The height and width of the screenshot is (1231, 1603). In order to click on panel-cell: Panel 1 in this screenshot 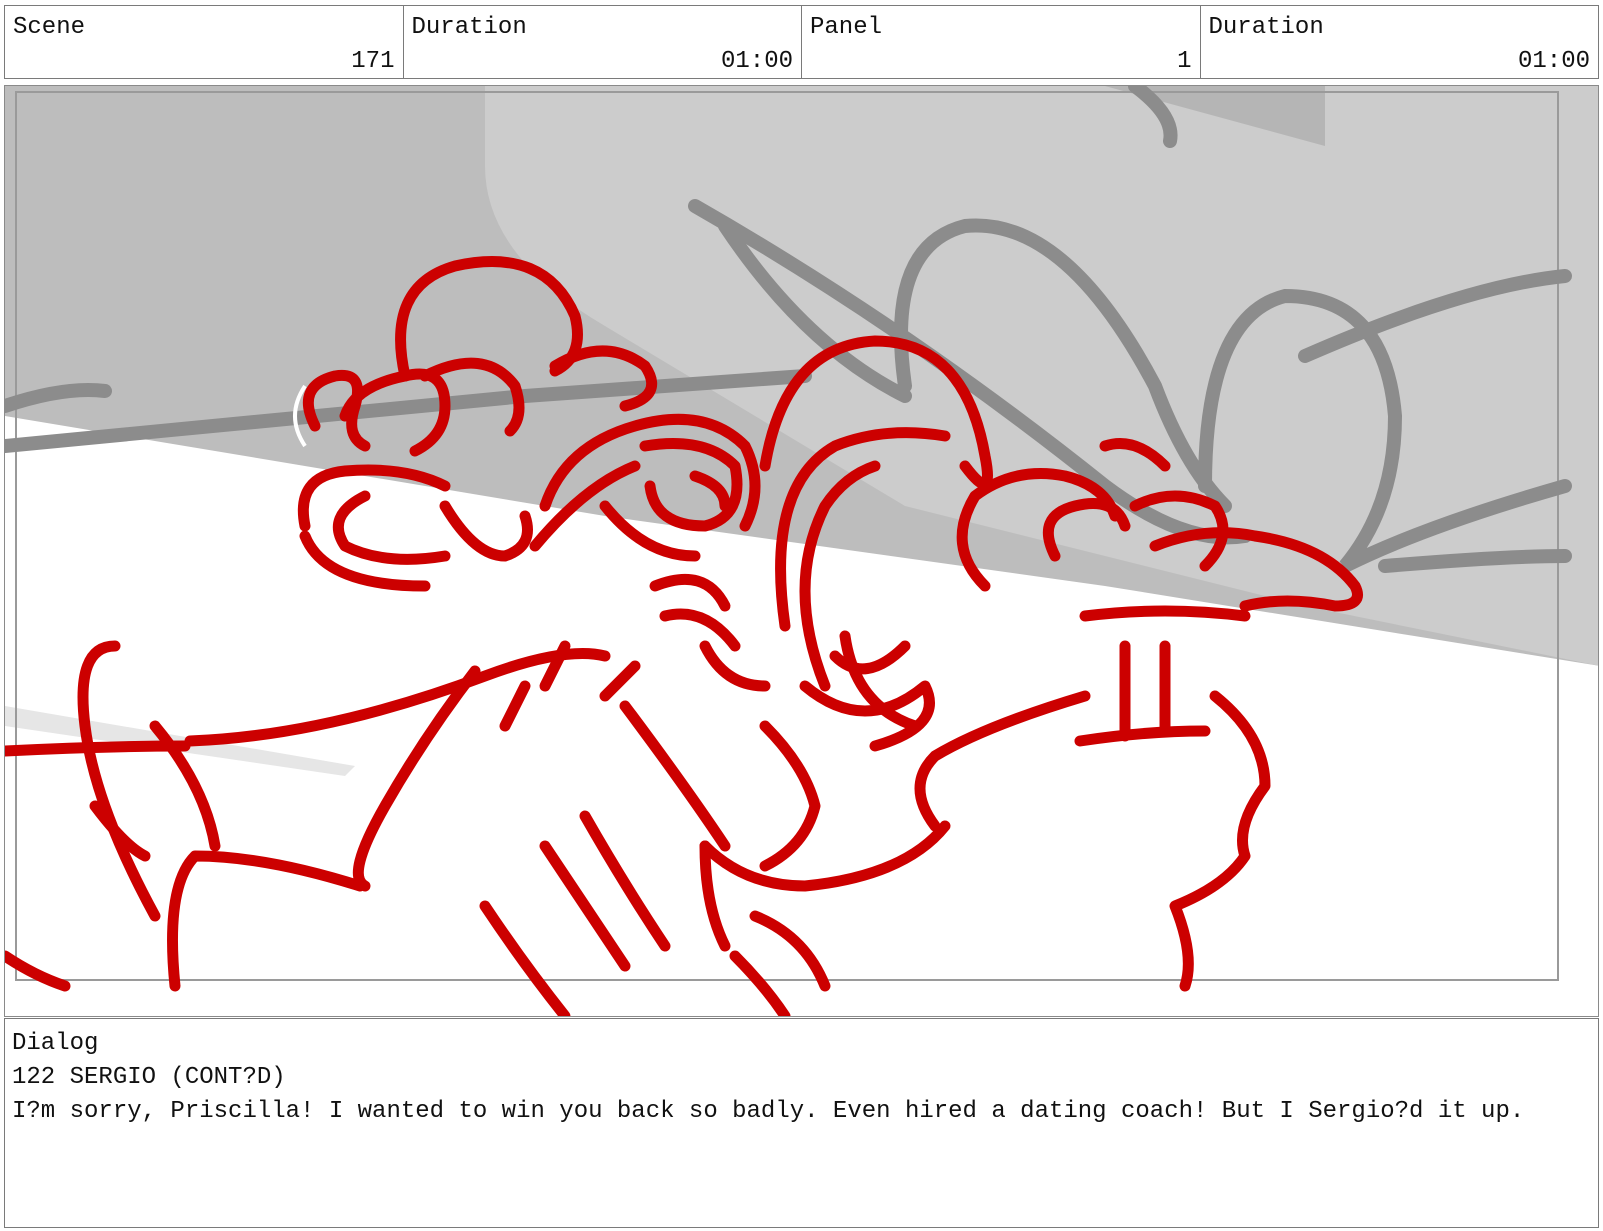, I will do `click(1001, 42)`.